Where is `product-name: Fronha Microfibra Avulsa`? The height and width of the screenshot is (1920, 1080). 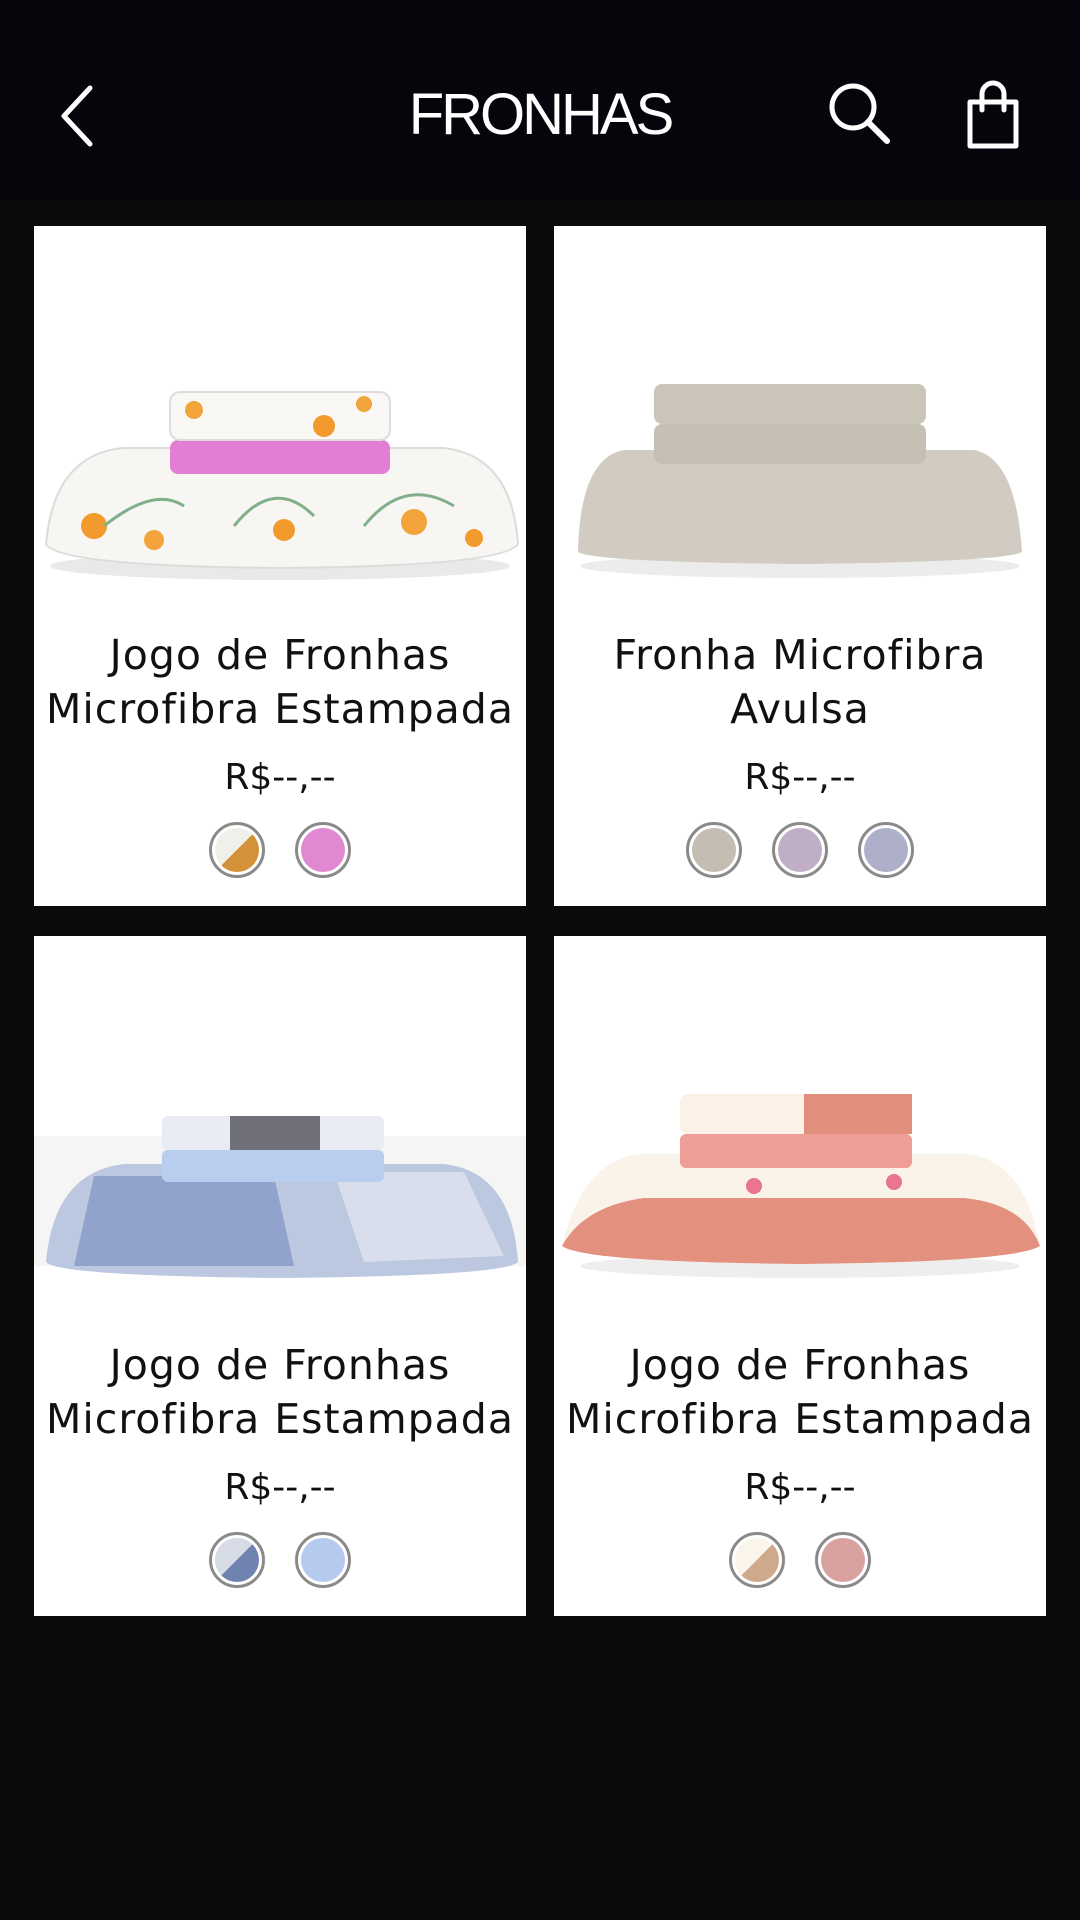
product-name: Fronha Microfibra Avulsa is located at coordinates (800, 682).